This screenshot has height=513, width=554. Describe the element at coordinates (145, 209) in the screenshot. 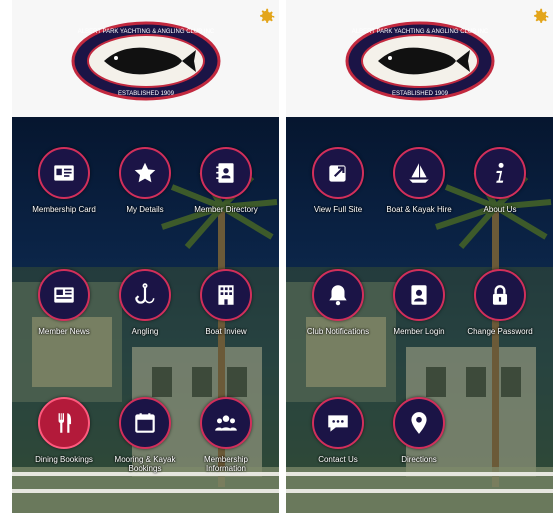

I see `tile-label: My Details` at that location.